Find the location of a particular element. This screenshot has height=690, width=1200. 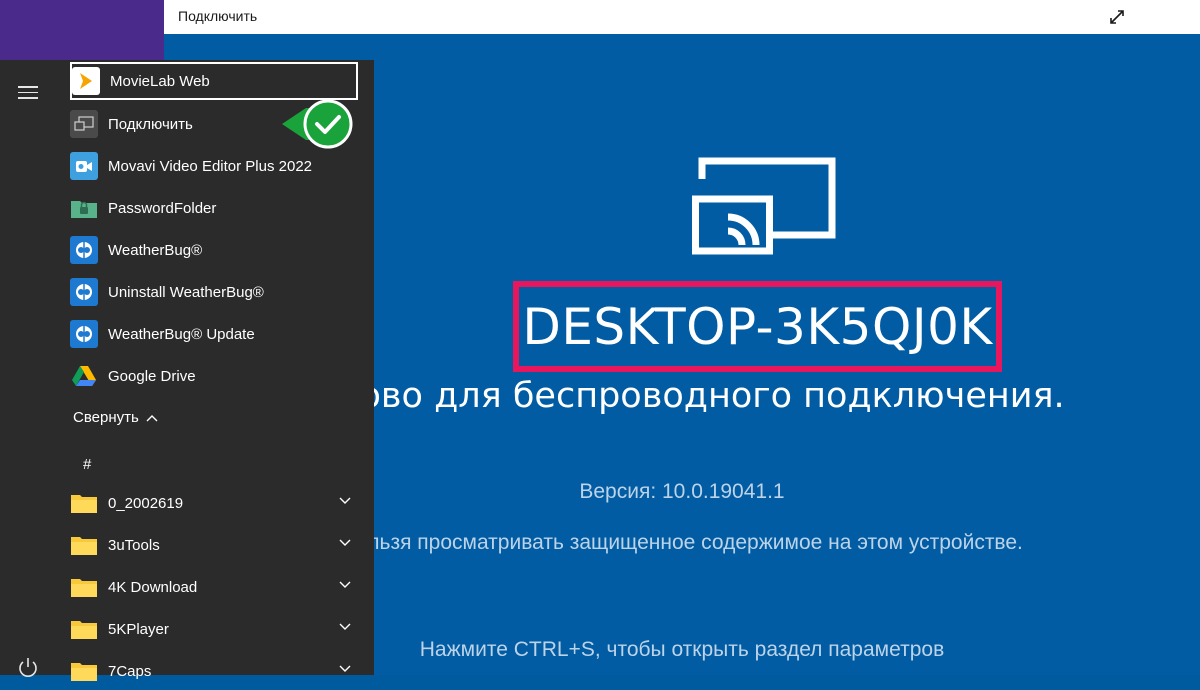

expand-icon is located at coordinates (1117, 17).